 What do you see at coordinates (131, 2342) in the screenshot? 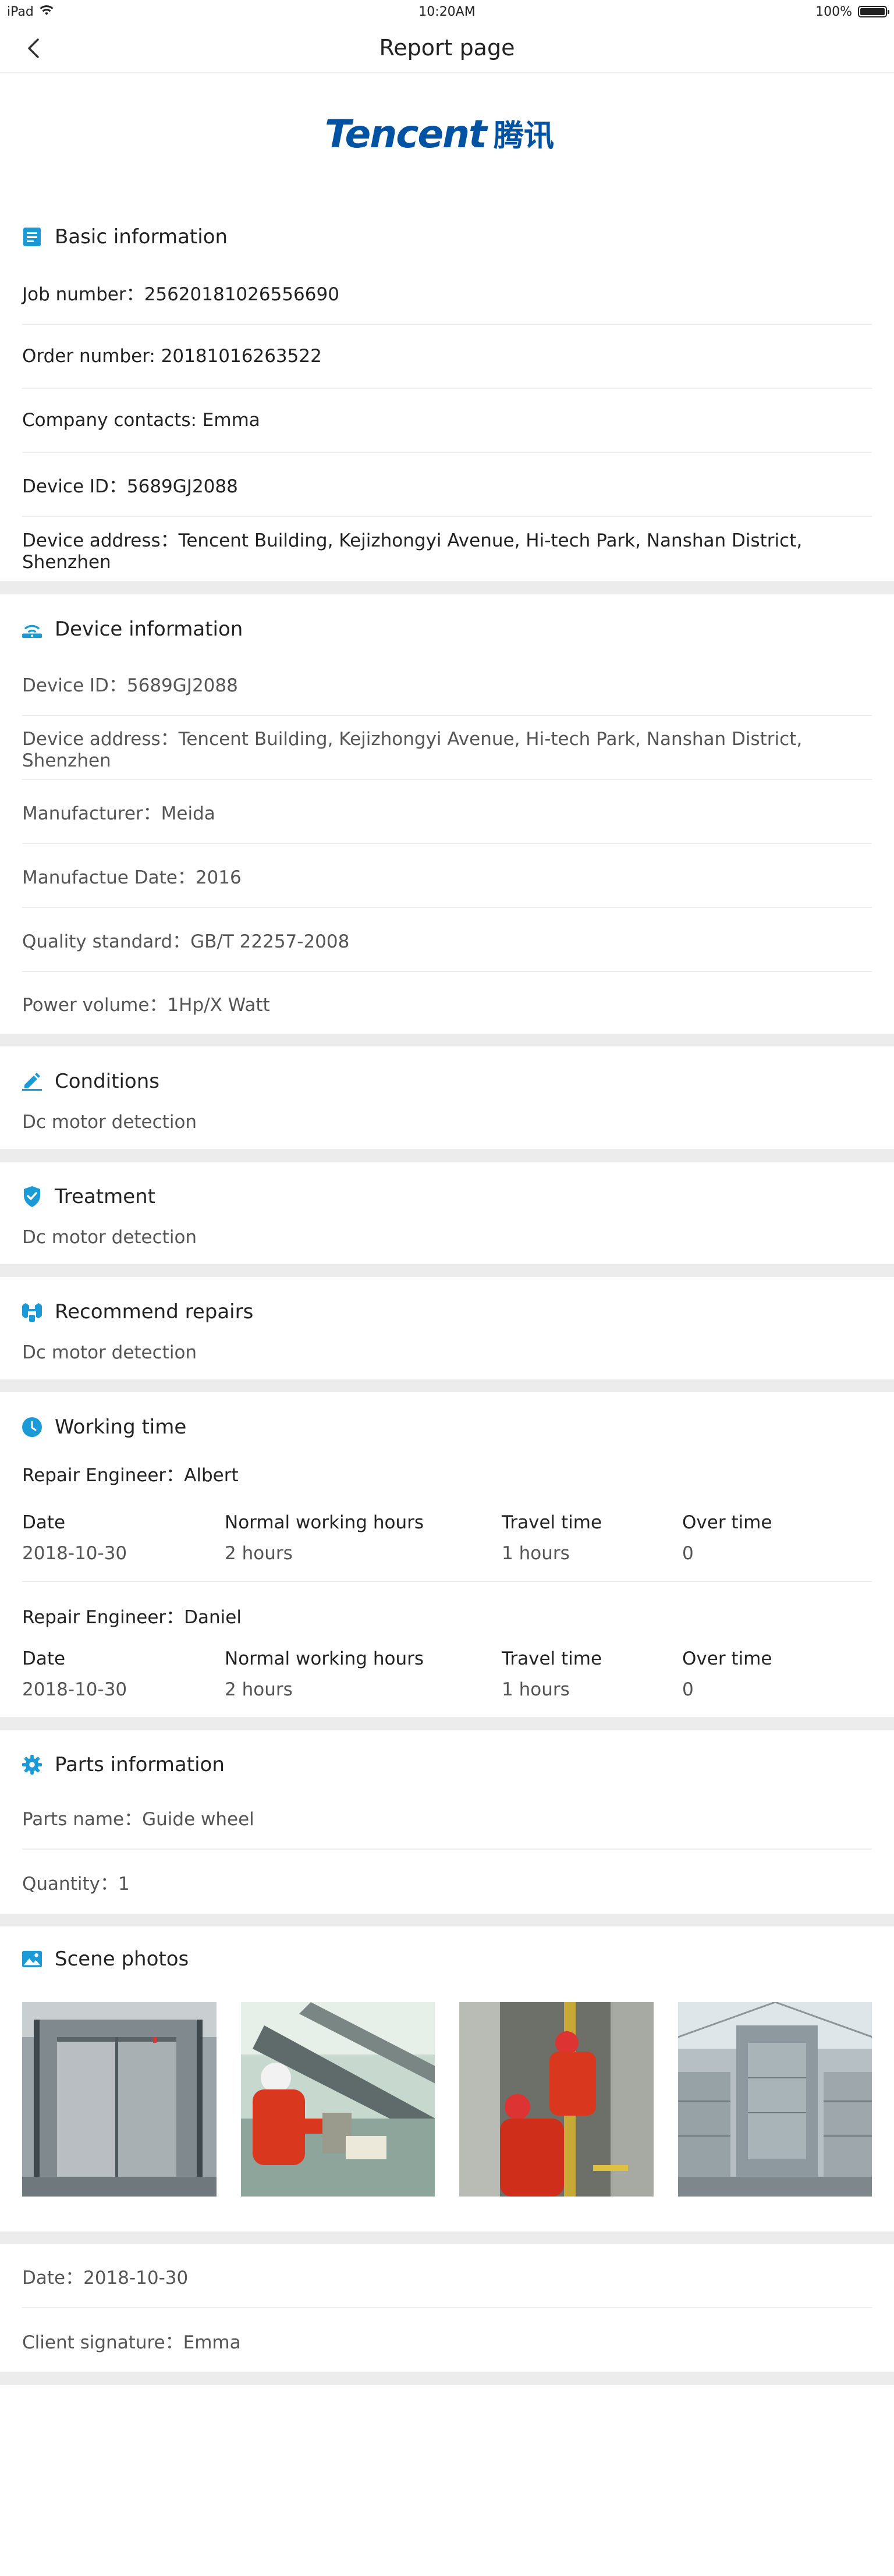
I see `client-signature: Client signature：Emma` at bounding box center [131, 2342].